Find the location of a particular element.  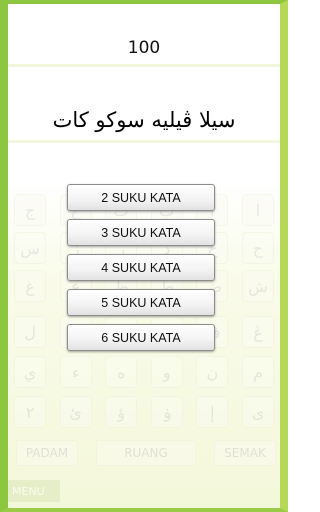

space-button: RUANG is located at coordinates (146, 453).